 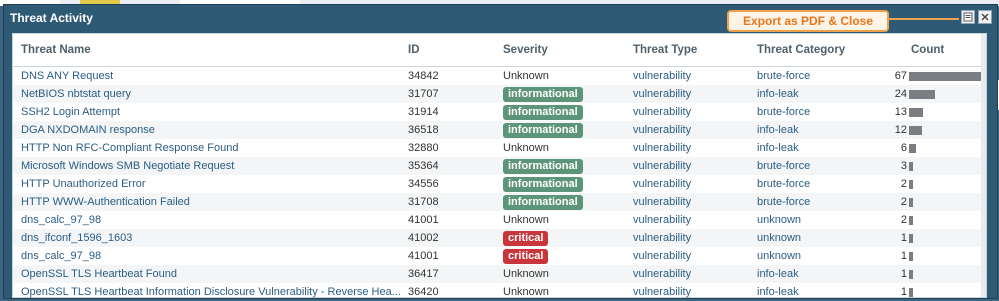 I want to click on close-button, so click(x=985, y=17).